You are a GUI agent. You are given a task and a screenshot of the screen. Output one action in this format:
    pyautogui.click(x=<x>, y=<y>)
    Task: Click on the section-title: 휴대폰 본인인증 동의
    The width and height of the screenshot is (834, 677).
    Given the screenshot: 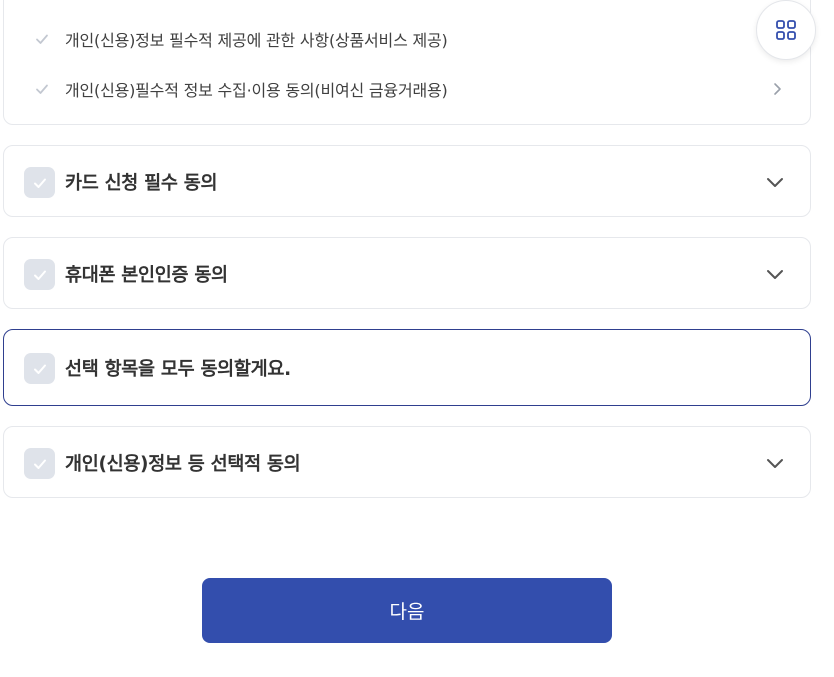 What is the action you would take?
    pyautogui.click(x=146, y=275)
    